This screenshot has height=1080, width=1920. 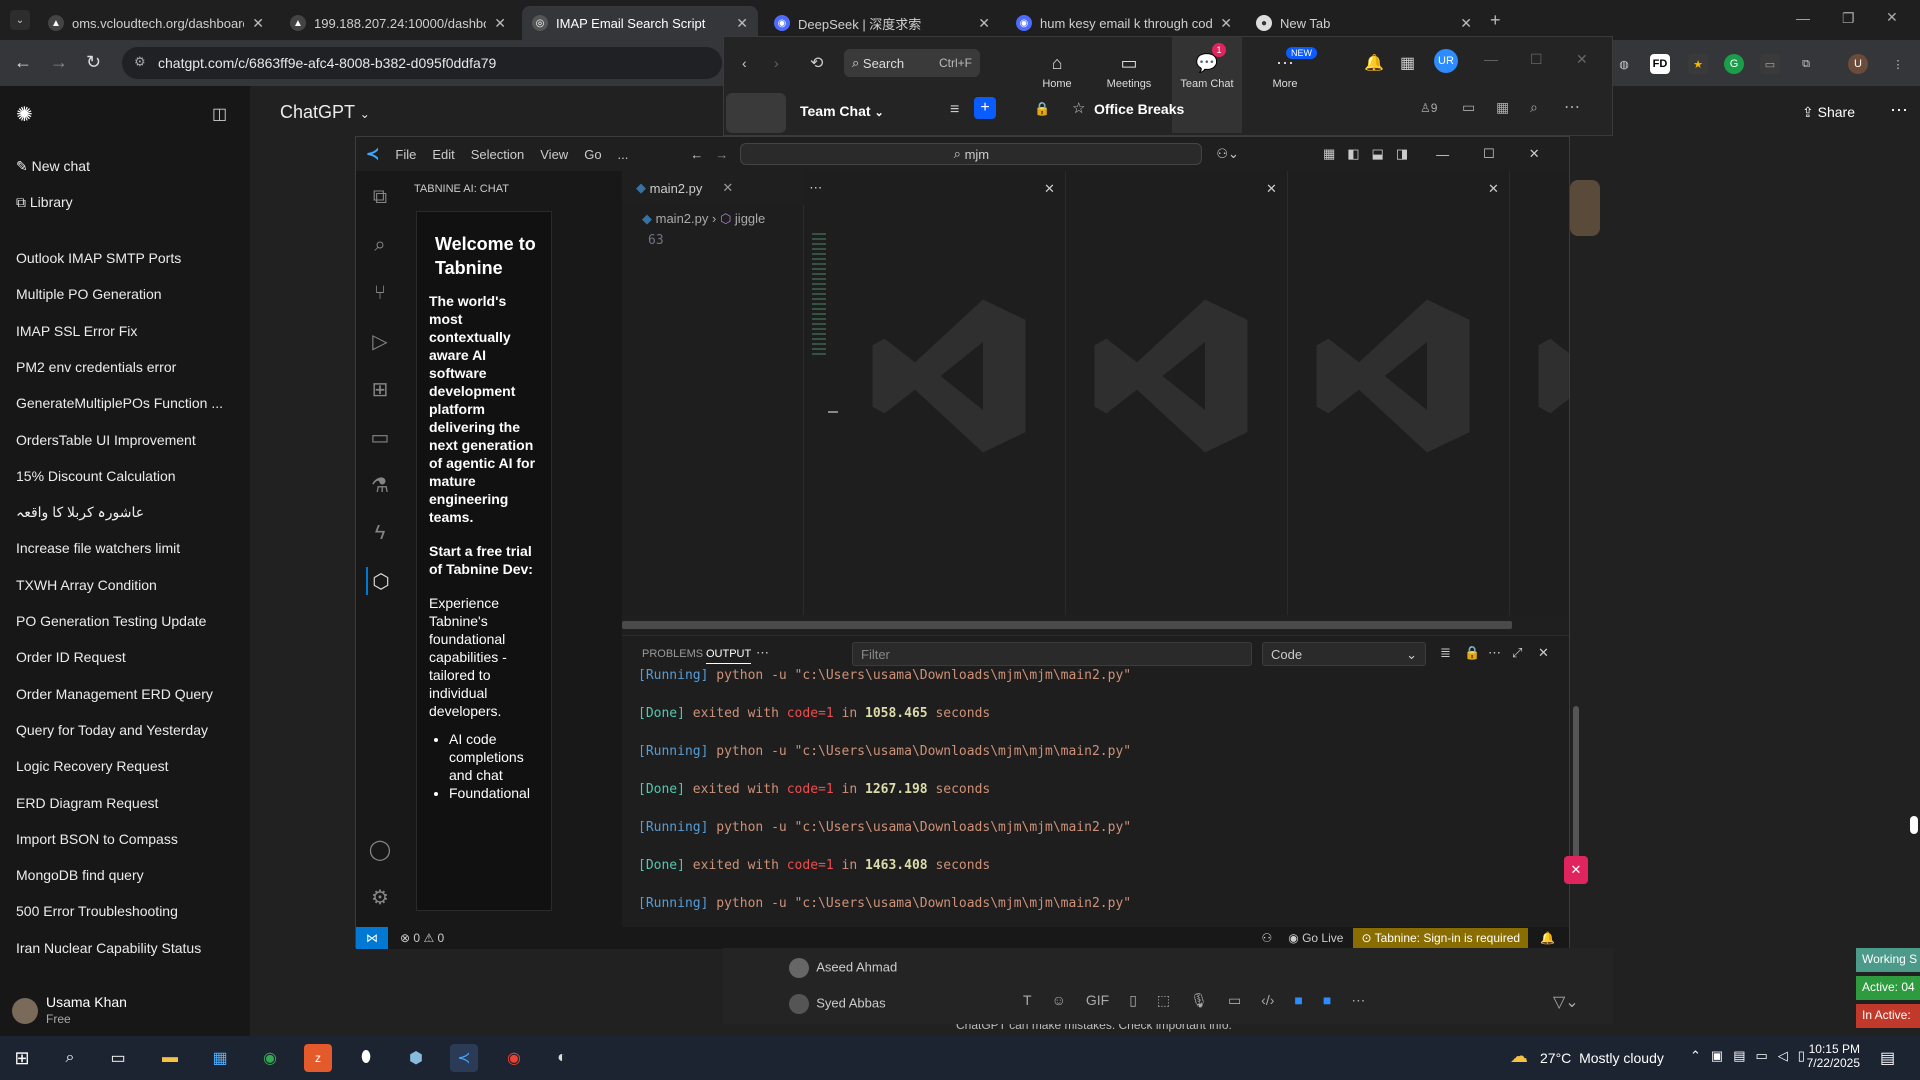 What do you see at coordinates (1468, 107) in the screenshot?
I see `video-call-icon: ▭` at bounding box center [1468, 107].